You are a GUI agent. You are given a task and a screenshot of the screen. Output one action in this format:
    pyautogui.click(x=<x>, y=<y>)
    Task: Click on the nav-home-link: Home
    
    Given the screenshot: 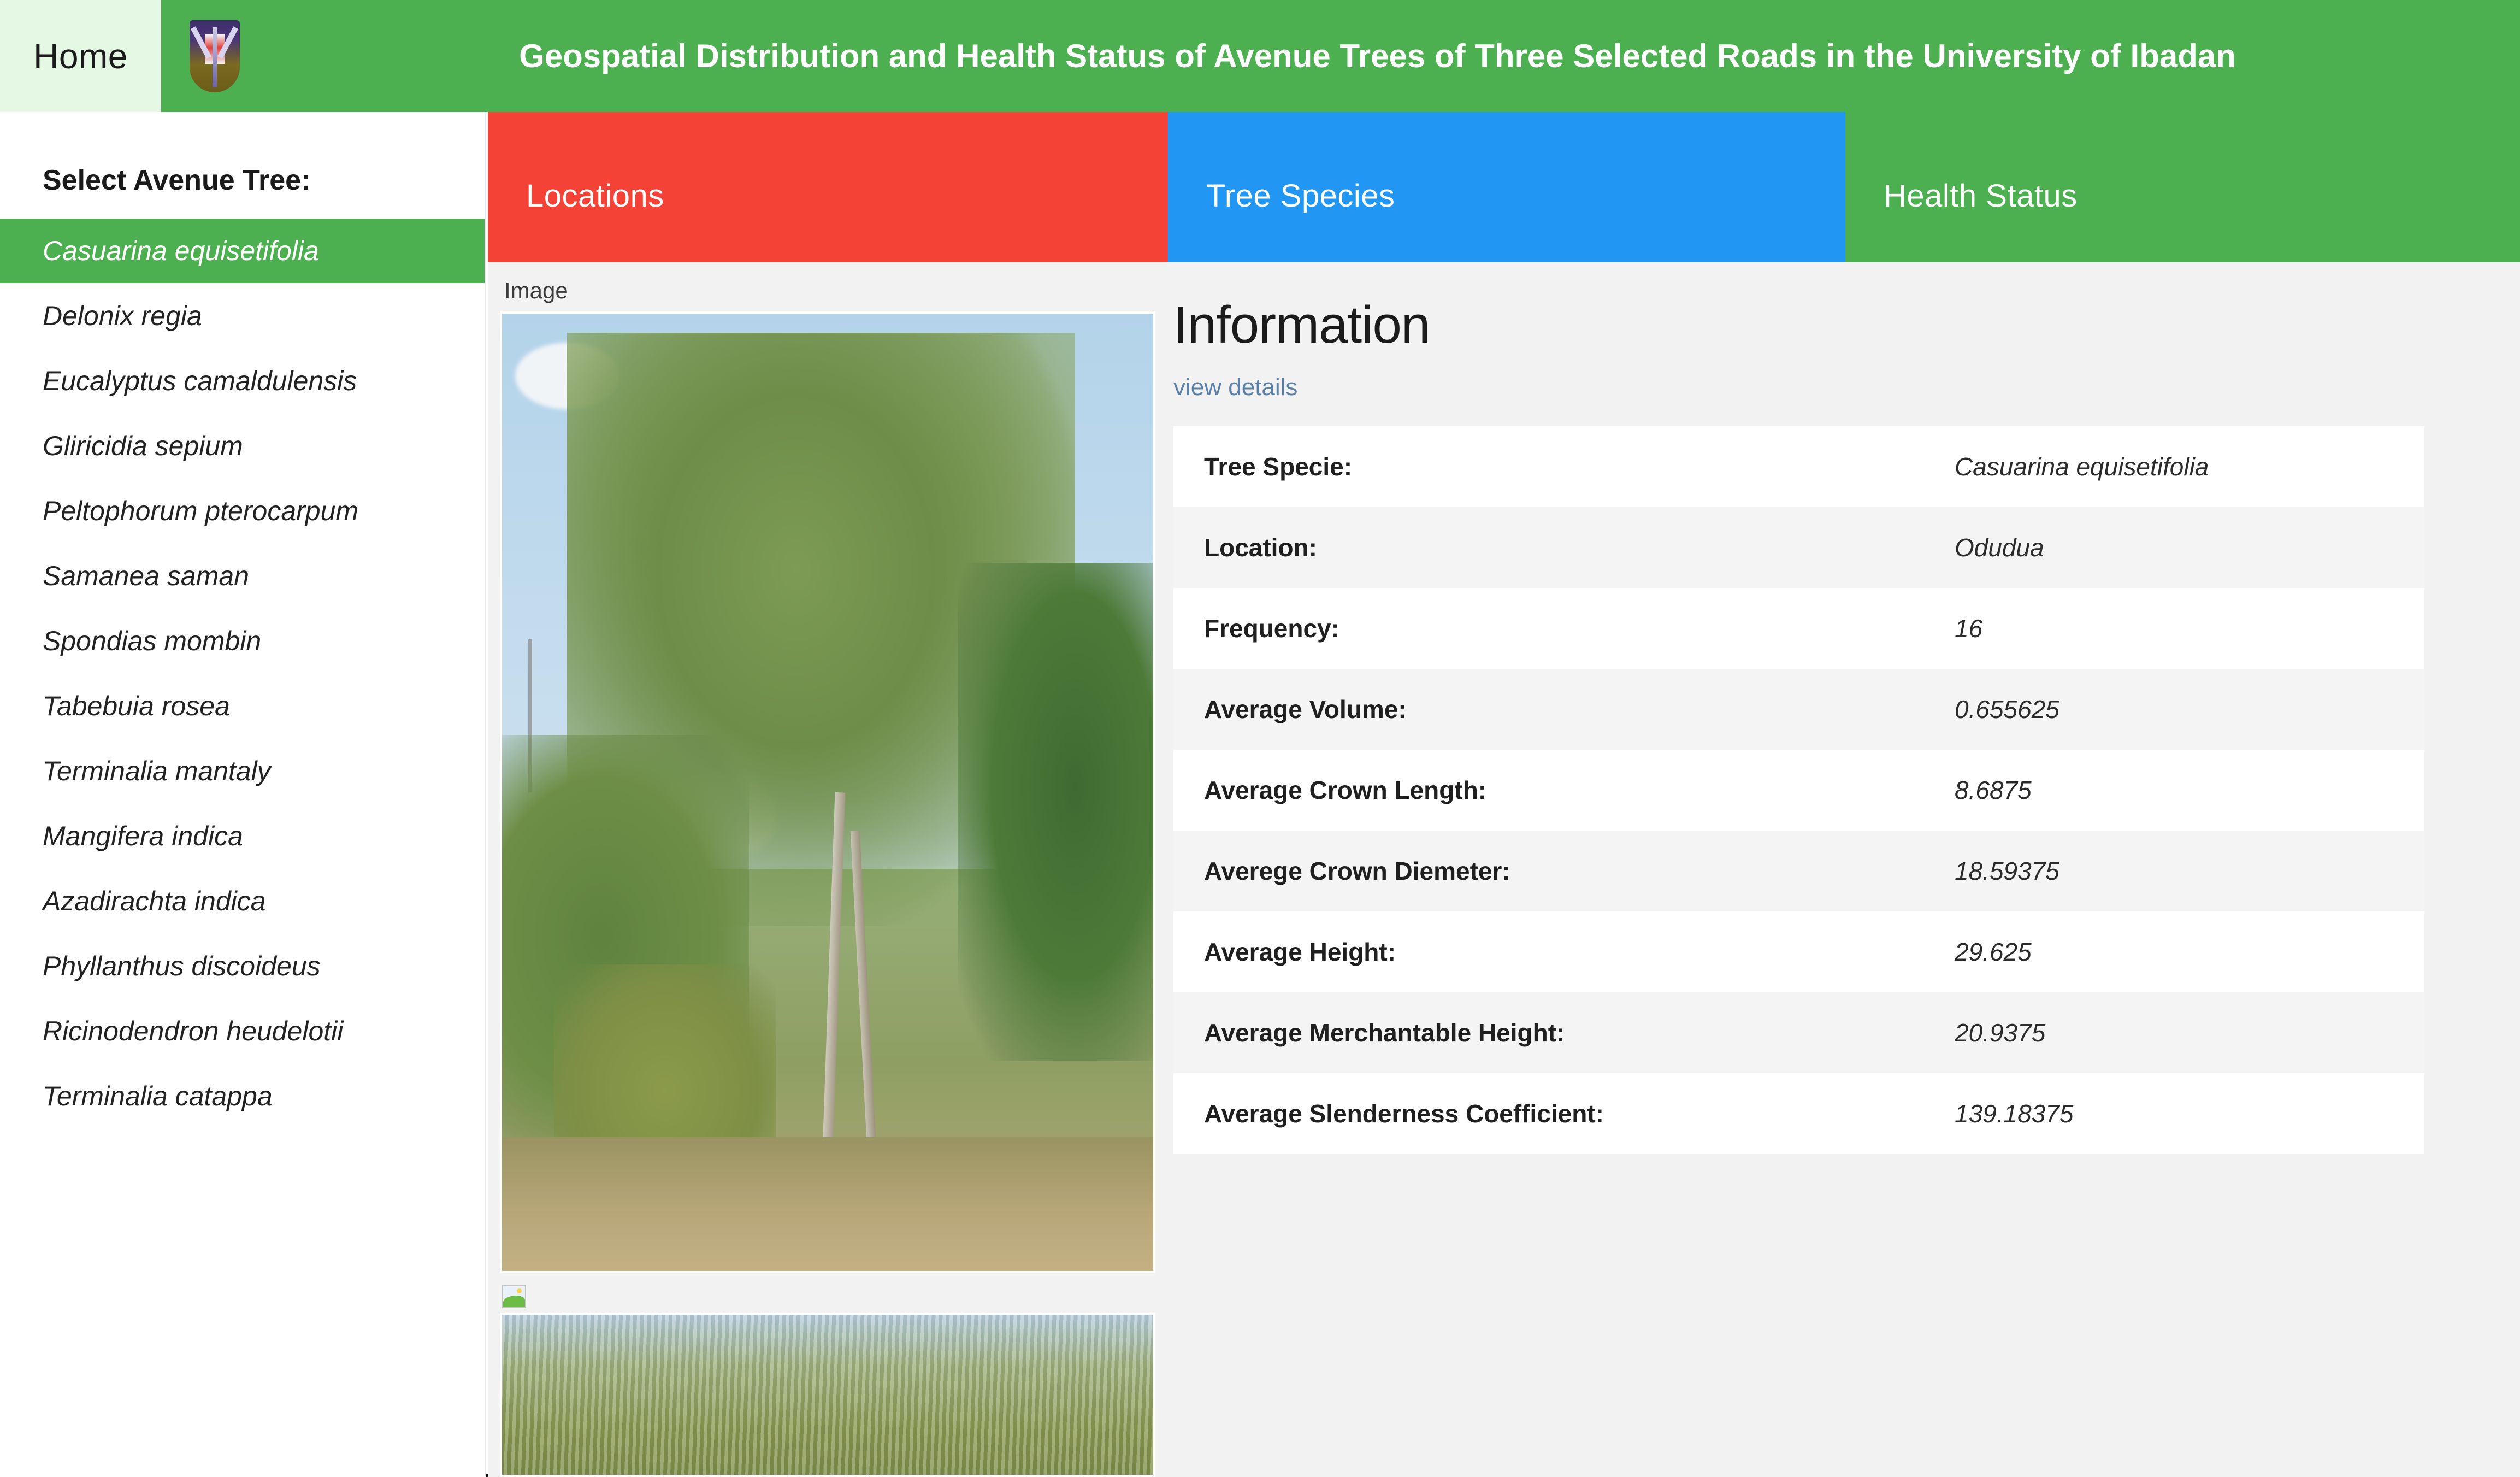 What is the action you would take?
    pyautogui.click(x=80, y=56)
    